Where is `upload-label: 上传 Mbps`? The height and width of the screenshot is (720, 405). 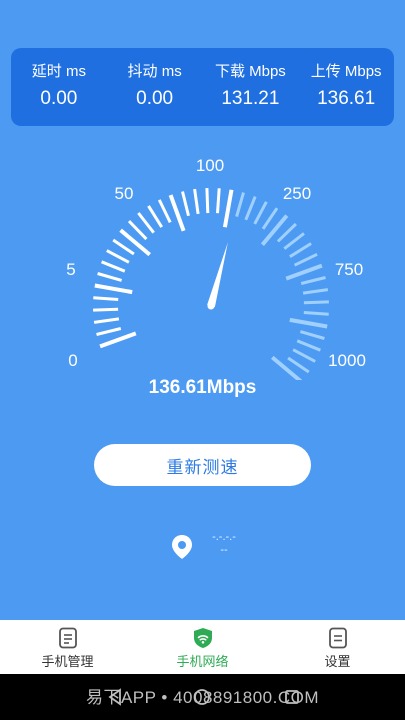
upload-label: 上传 Mbps is located at coordinates (346, 71).